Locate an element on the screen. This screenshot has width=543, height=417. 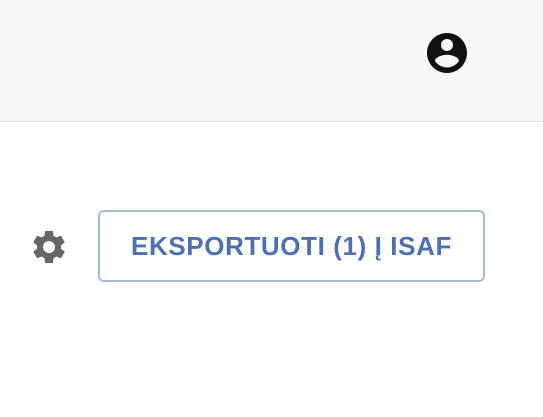
gear-icon is located at coordinates (49, 247).